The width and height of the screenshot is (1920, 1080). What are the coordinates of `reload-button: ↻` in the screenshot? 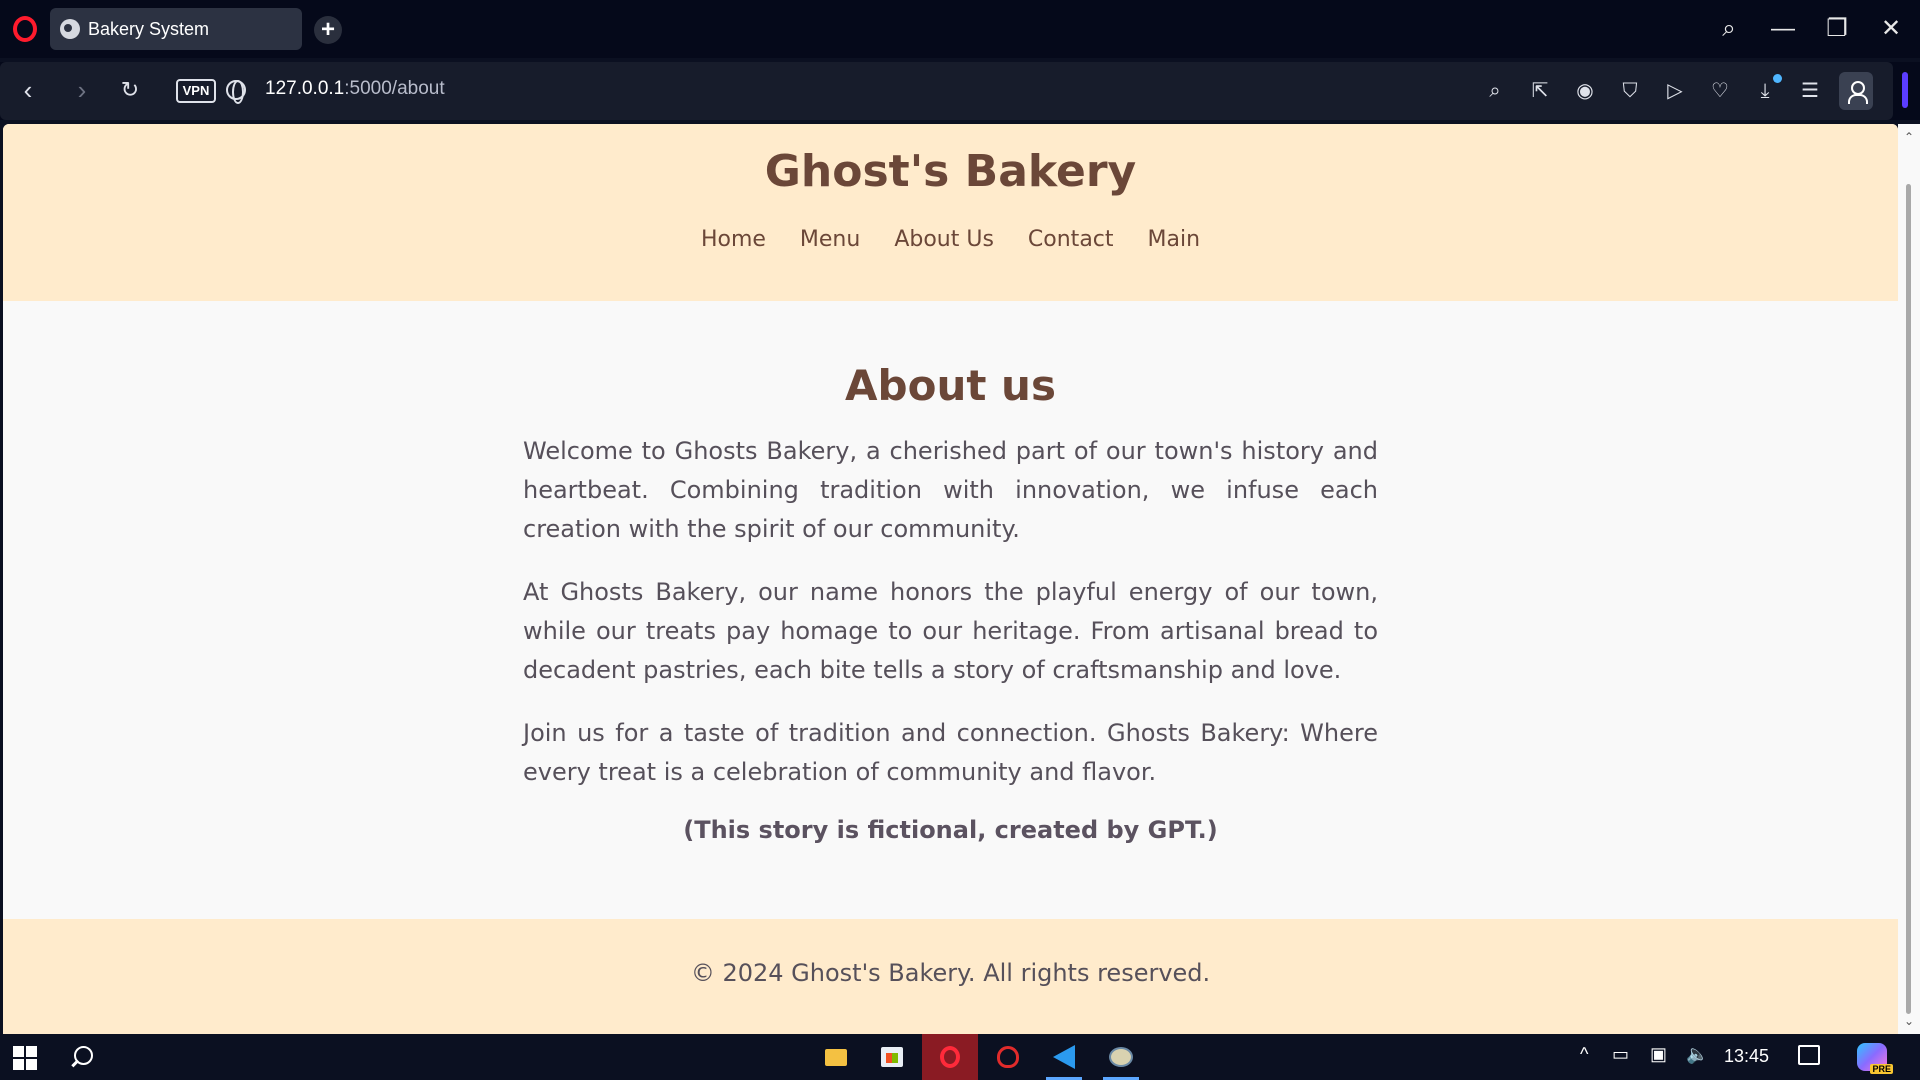 It's located at (130, 90).